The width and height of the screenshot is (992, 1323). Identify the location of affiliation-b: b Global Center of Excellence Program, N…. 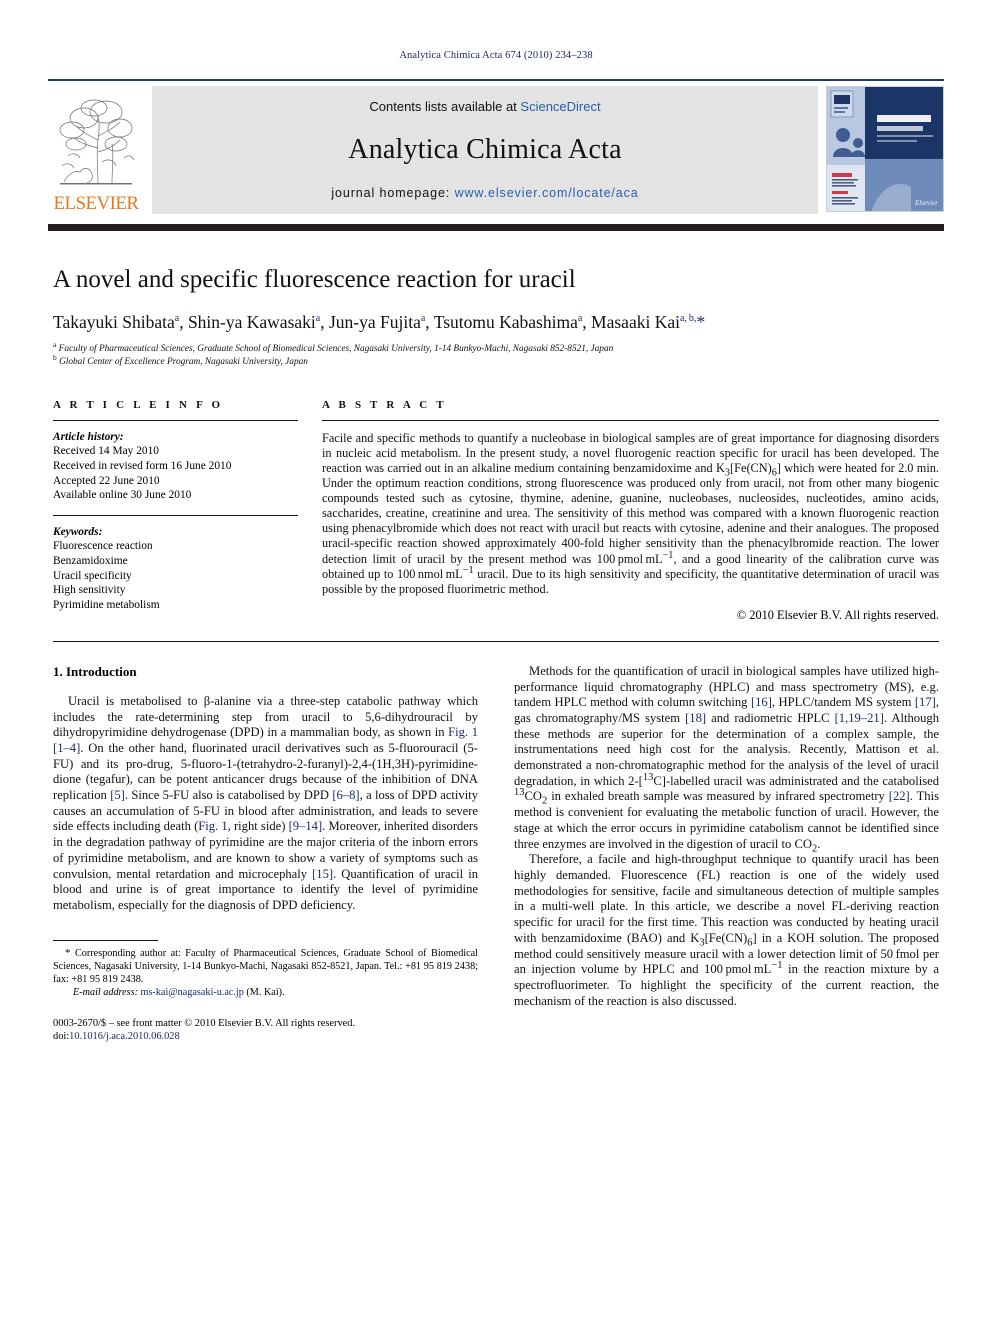
(180, 360).